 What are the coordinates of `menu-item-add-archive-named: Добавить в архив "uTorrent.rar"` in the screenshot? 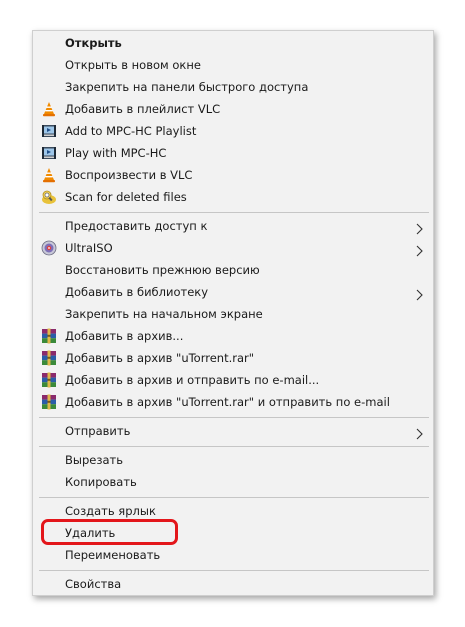 It's located at (233, 358).